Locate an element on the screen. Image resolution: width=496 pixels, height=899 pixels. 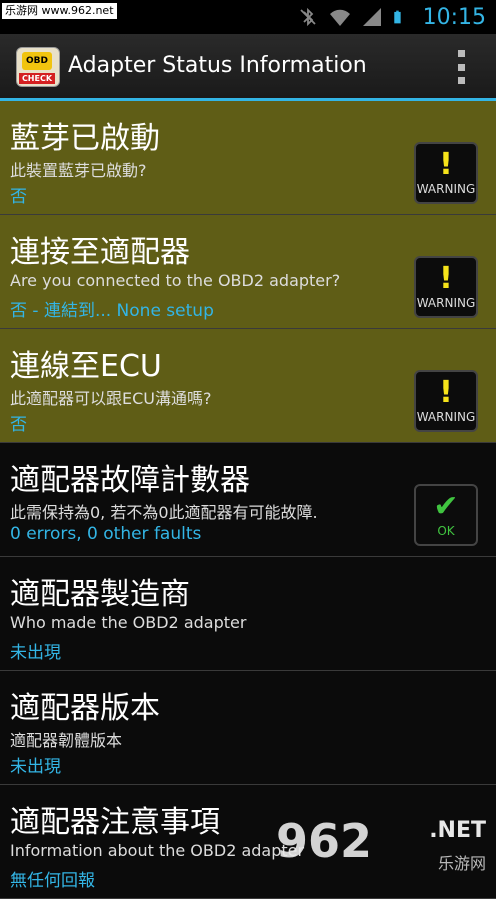
item-description: 此裝置藍芽已啟動? is located at coordinates (78, 170).